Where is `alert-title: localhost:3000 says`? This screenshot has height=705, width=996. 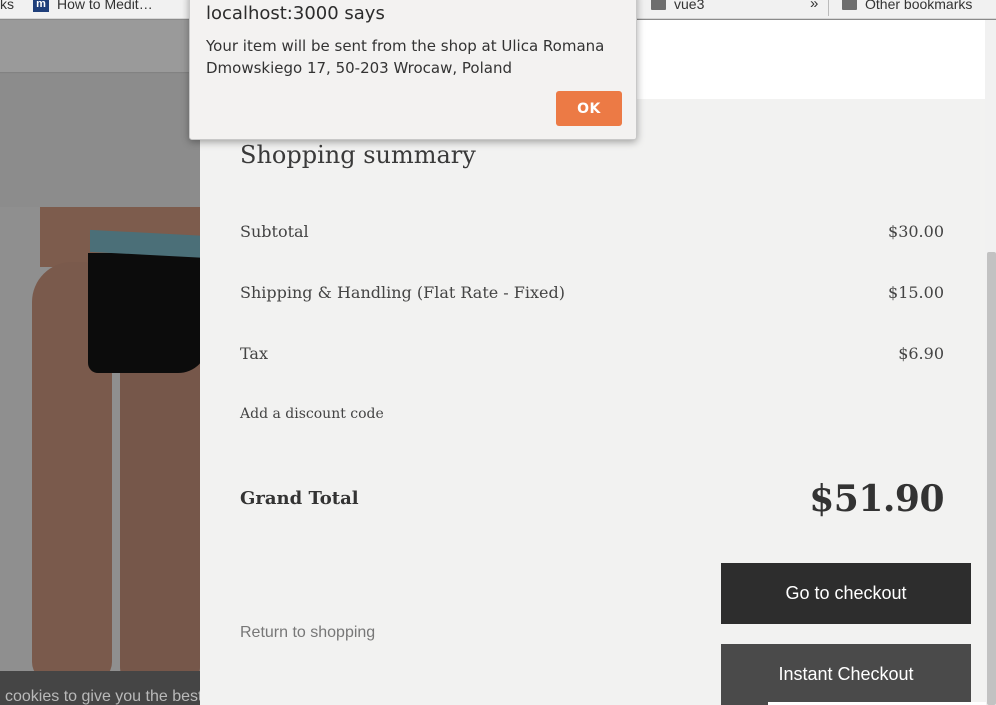 alert-title: localhost:3000 says is located at coordinates (295, 13).